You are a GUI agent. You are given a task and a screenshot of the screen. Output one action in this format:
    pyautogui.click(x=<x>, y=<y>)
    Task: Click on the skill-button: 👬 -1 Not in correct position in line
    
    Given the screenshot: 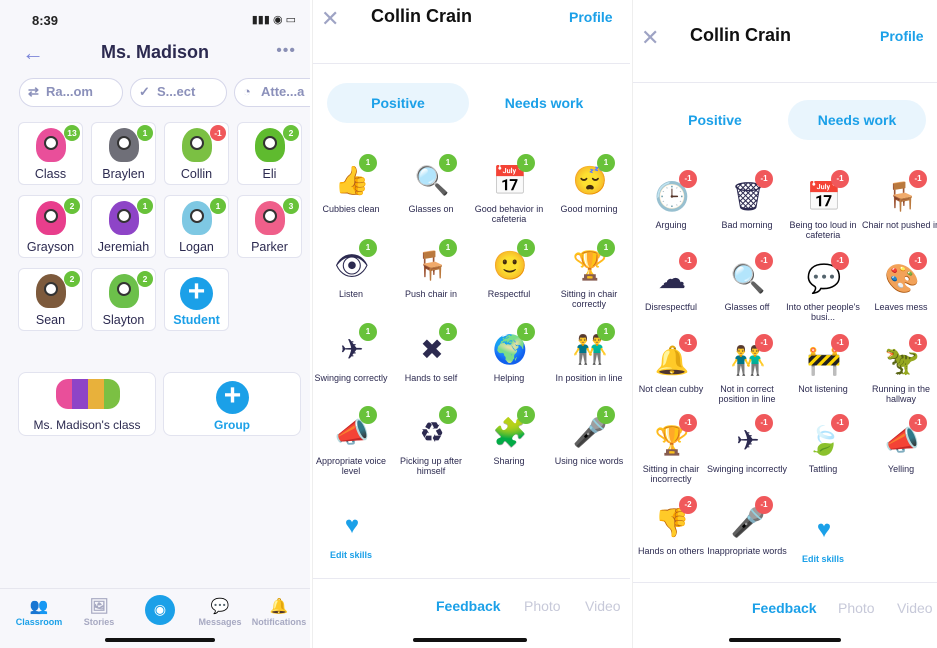 What is the action you would take?
    pyautogui.click(x=747, y=376)
    